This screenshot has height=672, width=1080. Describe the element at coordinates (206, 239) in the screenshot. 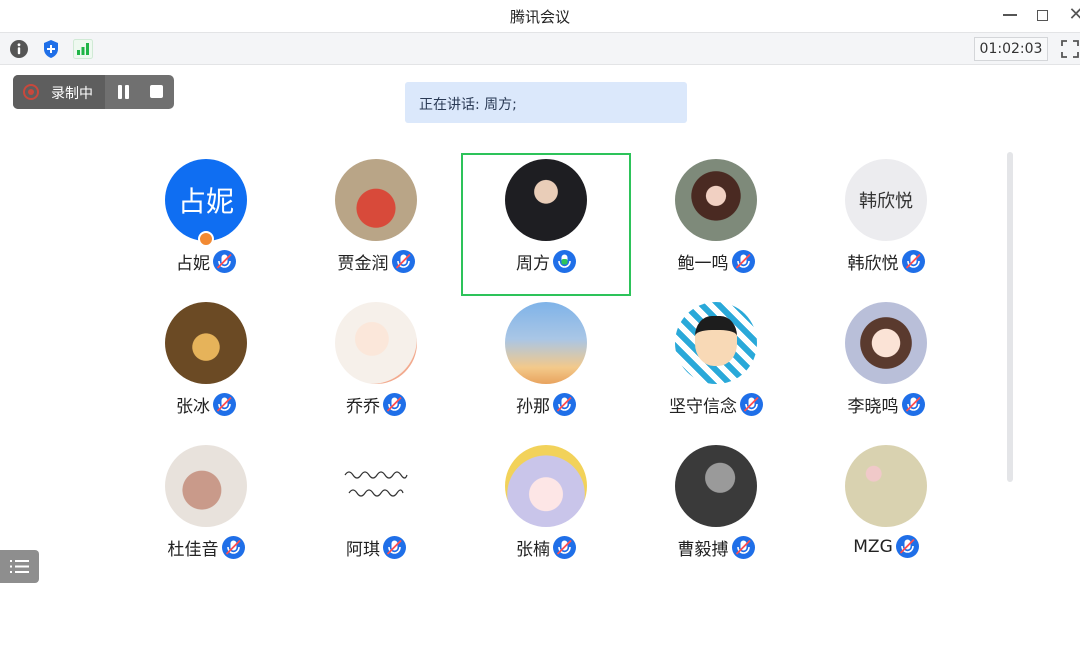

I see `host-badge-icon` at that location.